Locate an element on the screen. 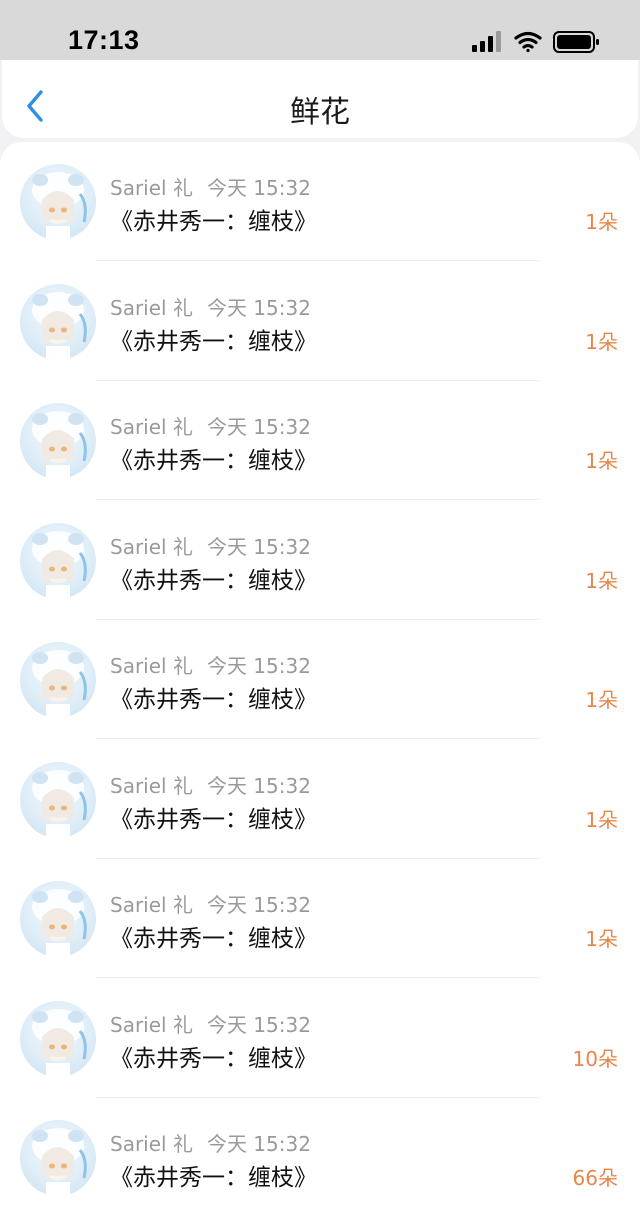  status-bar: 17:13 is located at coordinates (320, 30).